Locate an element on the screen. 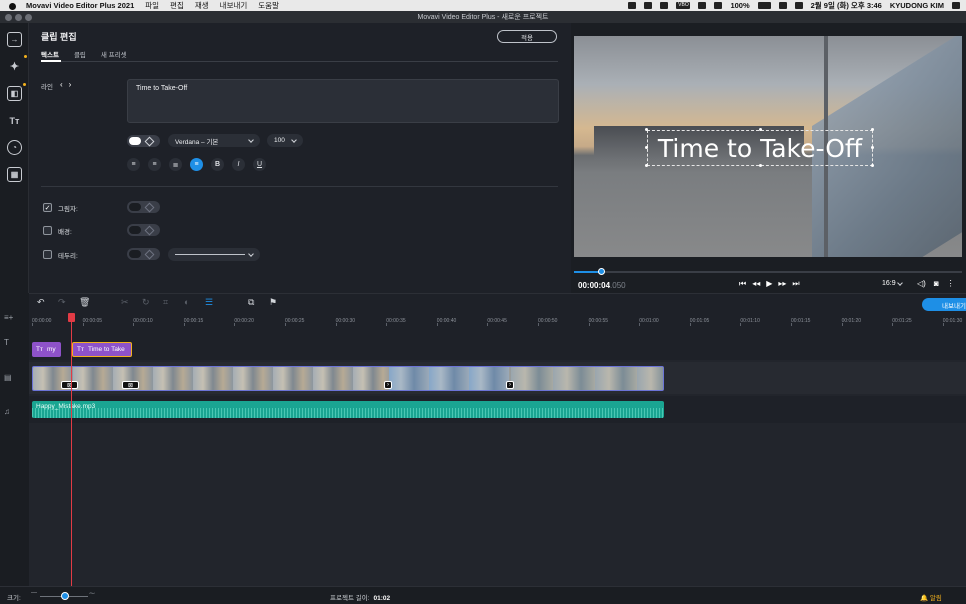 This screenshot has width=966, height=604. notifications-button: 🔔 알림 is located at coordinates (931, 597).